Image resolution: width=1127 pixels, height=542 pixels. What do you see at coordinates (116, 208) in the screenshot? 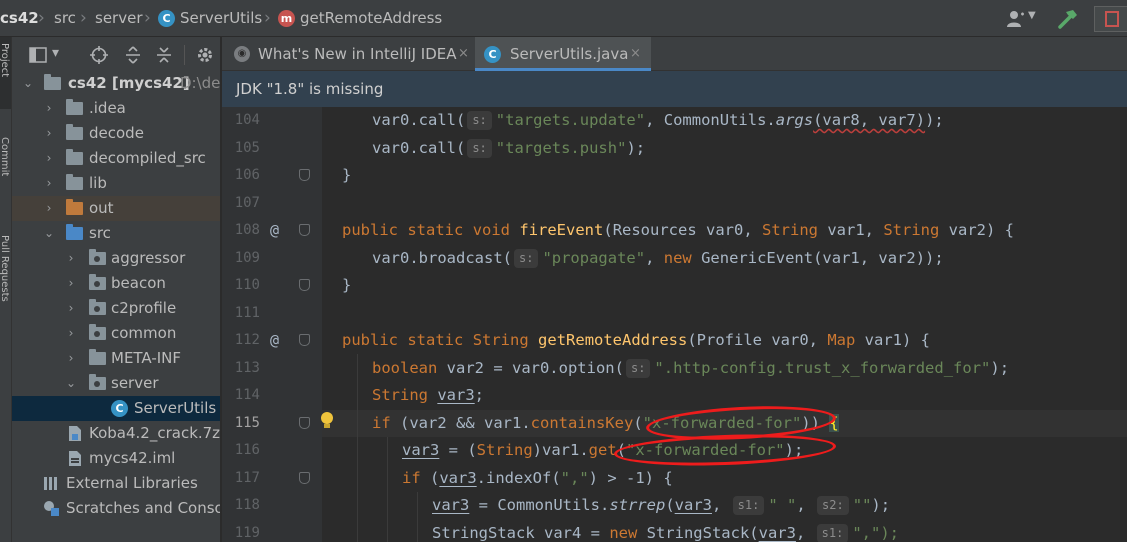
I see `tree-item-out: › out` at bounding box center [116, 208].